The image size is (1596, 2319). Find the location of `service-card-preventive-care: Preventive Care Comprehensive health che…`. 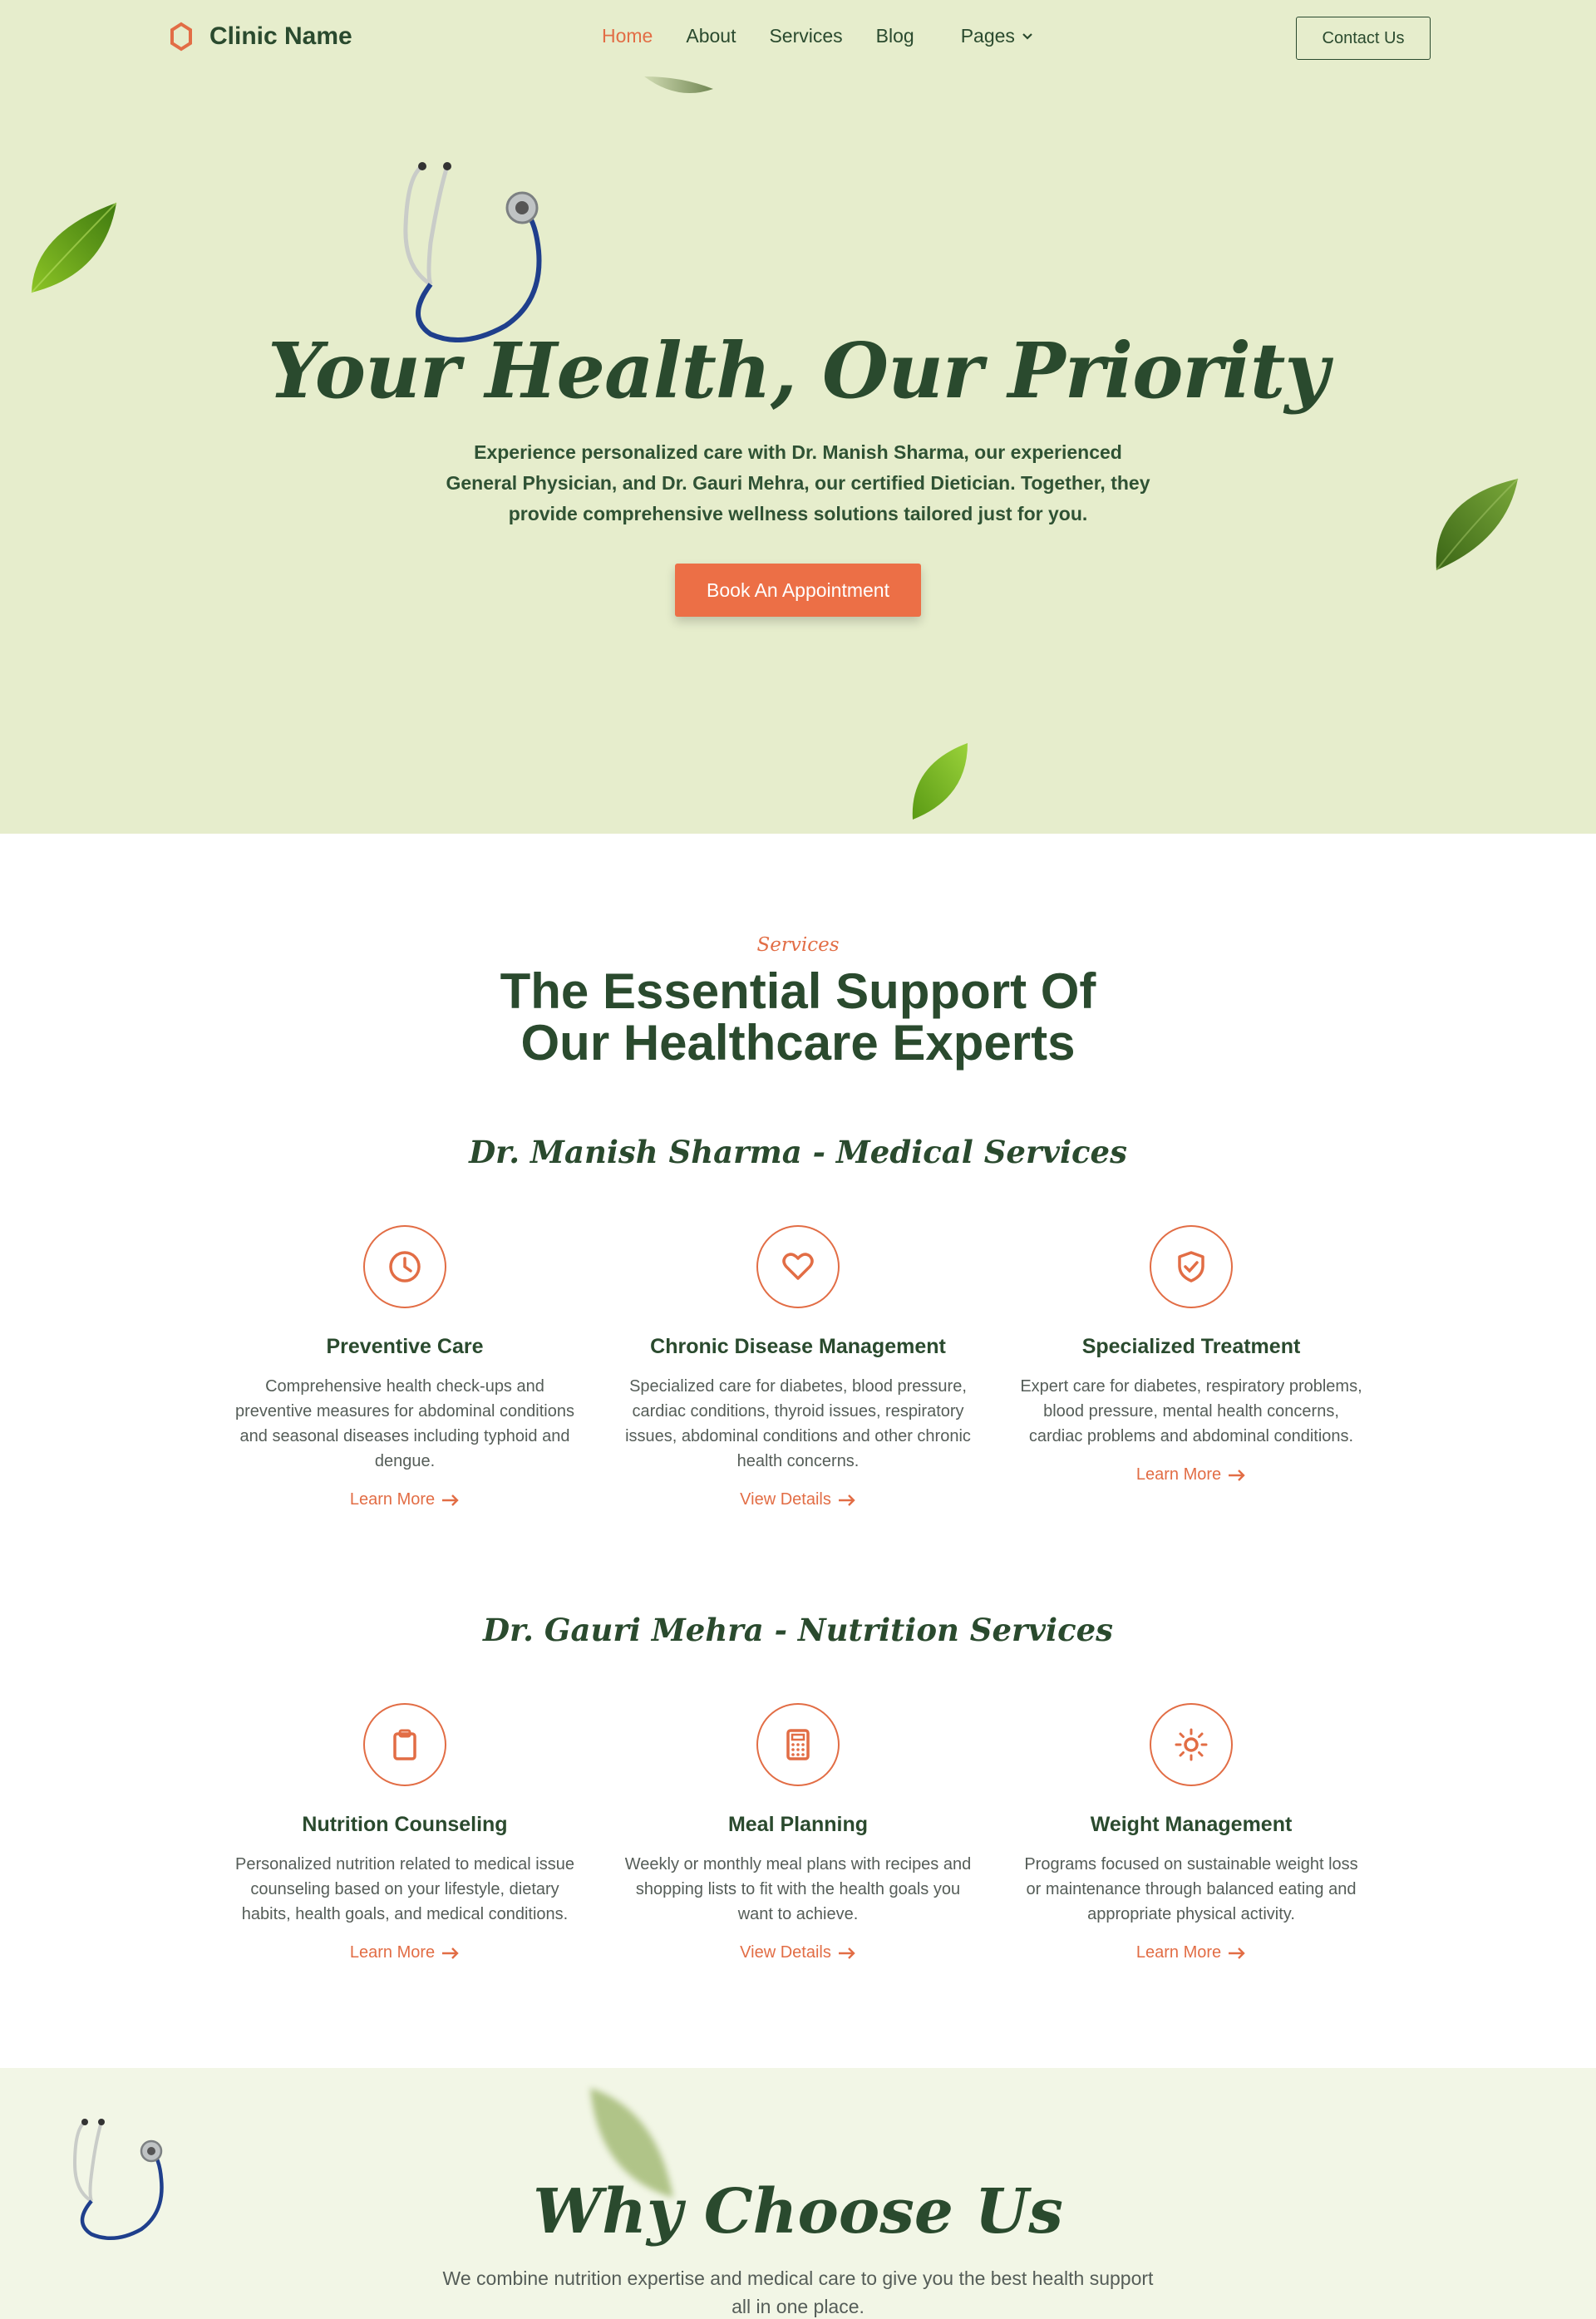

service-card-preventive-care: Preventive Care Comprehensive health che… is located at coordinates (404, 1367).